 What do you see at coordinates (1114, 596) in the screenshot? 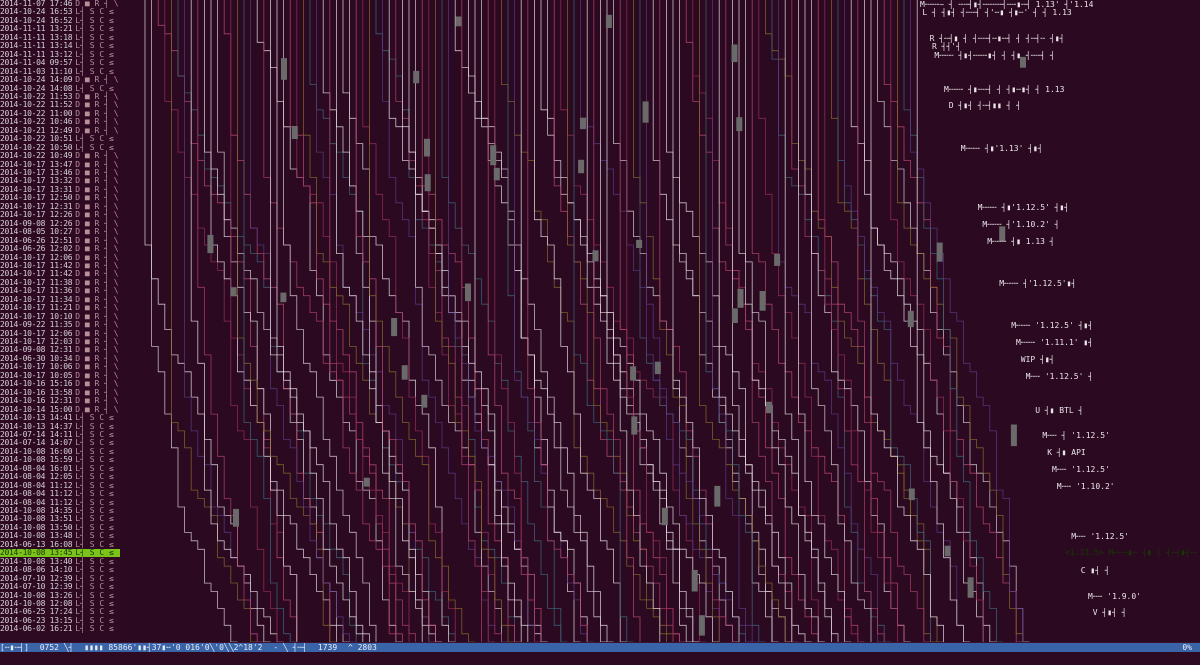
I see `graph-ref-label: M╌╌ '1.9.0'` at bounding box center [1114, 596].